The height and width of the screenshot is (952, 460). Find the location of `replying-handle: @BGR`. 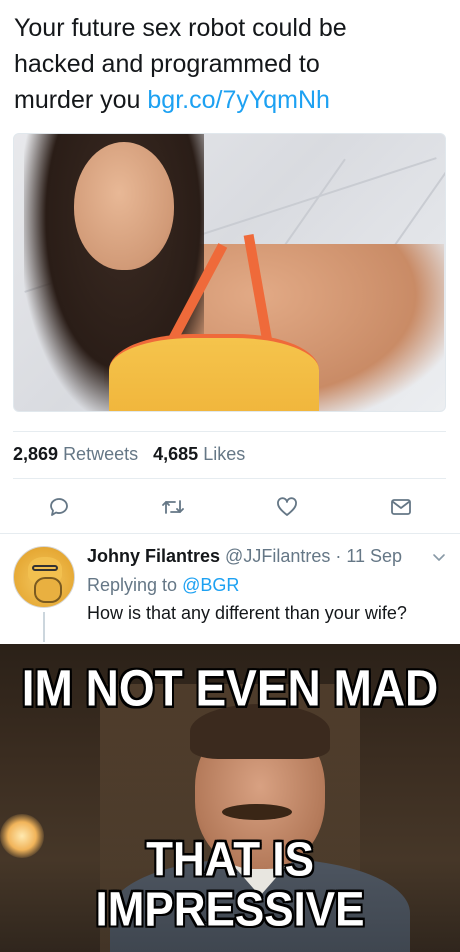

replying-handle: @BGR is located at coordinates (210, 585).